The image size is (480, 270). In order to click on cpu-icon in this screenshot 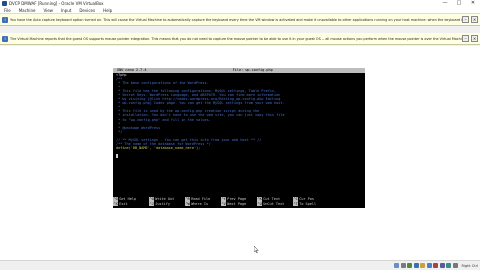, I will do `click(442, 265)`.